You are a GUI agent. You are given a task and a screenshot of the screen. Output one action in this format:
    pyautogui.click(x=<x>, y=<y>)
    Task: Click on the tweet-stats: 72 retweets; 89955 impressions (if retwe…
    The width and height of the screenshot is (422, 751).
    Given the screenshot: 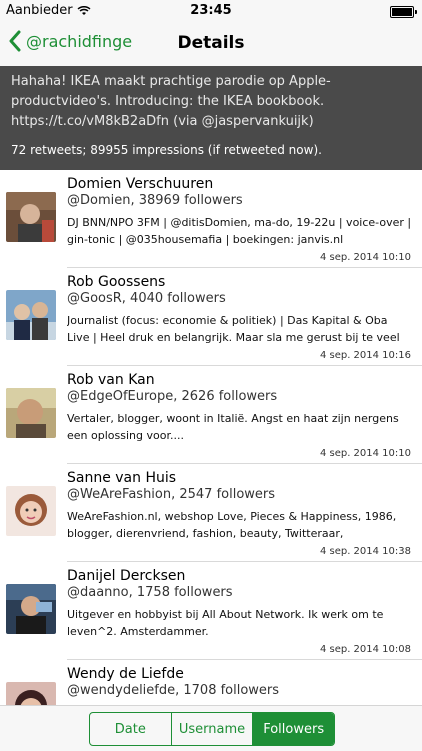 What is the action you would take?
    pyautogui.click(x=166, y=150)
    